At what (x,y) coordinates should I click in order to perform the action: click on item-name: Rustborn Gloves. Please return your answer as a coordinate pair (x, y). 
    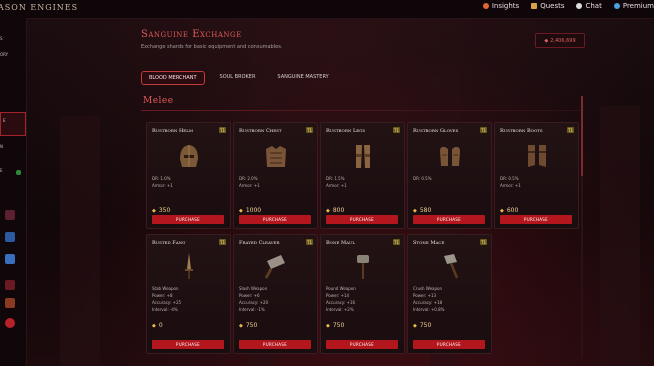
    Looking at the image, I should click on (436, 131).